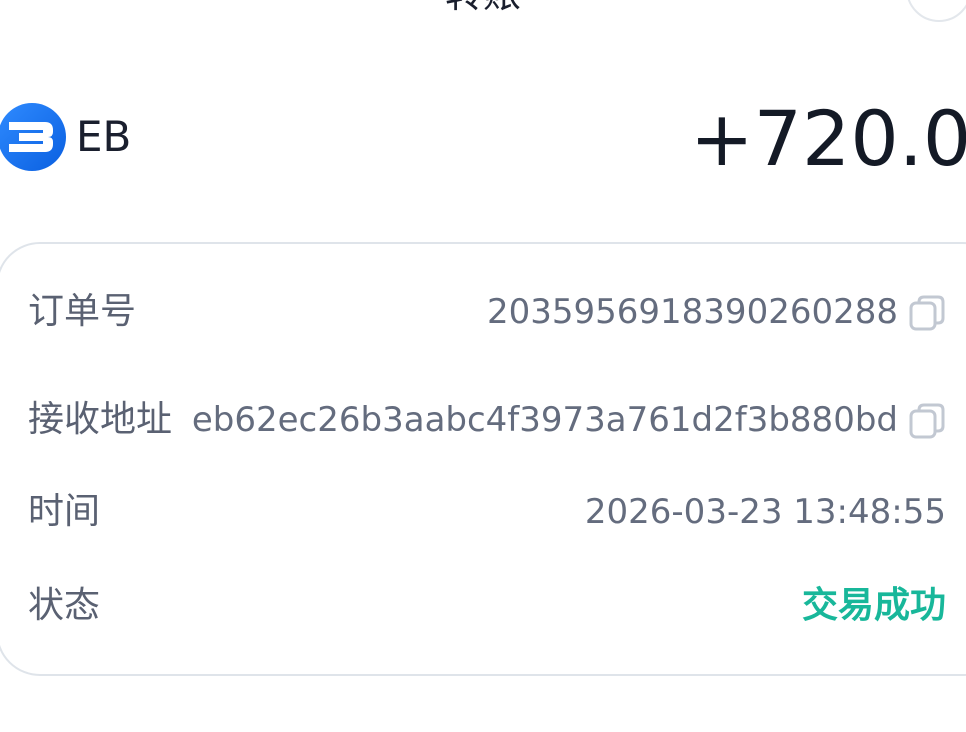 This screenshot has height=732, width=966. Describe the element at coordinates (82, 311) in the screenshot. I see `order-number-label: 订单号` at that location.